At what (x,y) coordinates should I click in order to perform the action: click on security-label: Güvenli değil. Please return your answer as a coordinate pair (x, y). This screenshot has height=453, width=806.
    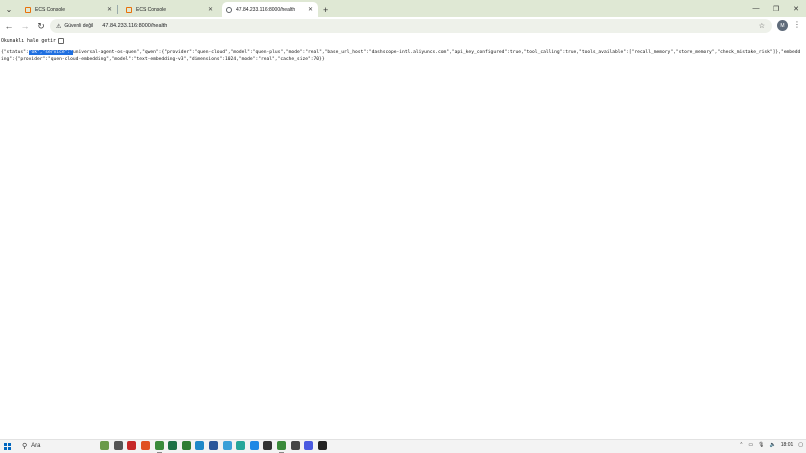
    Looking at the image, I should click on (79, 26).